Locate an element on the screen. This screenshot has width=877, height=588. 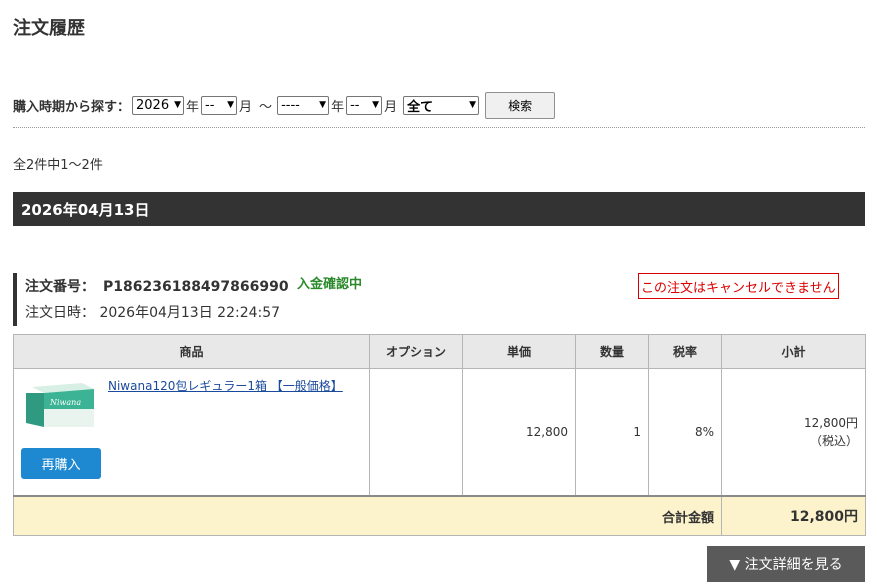
status-filter-select: 全て ▼ is located at coordinates (441, 105).